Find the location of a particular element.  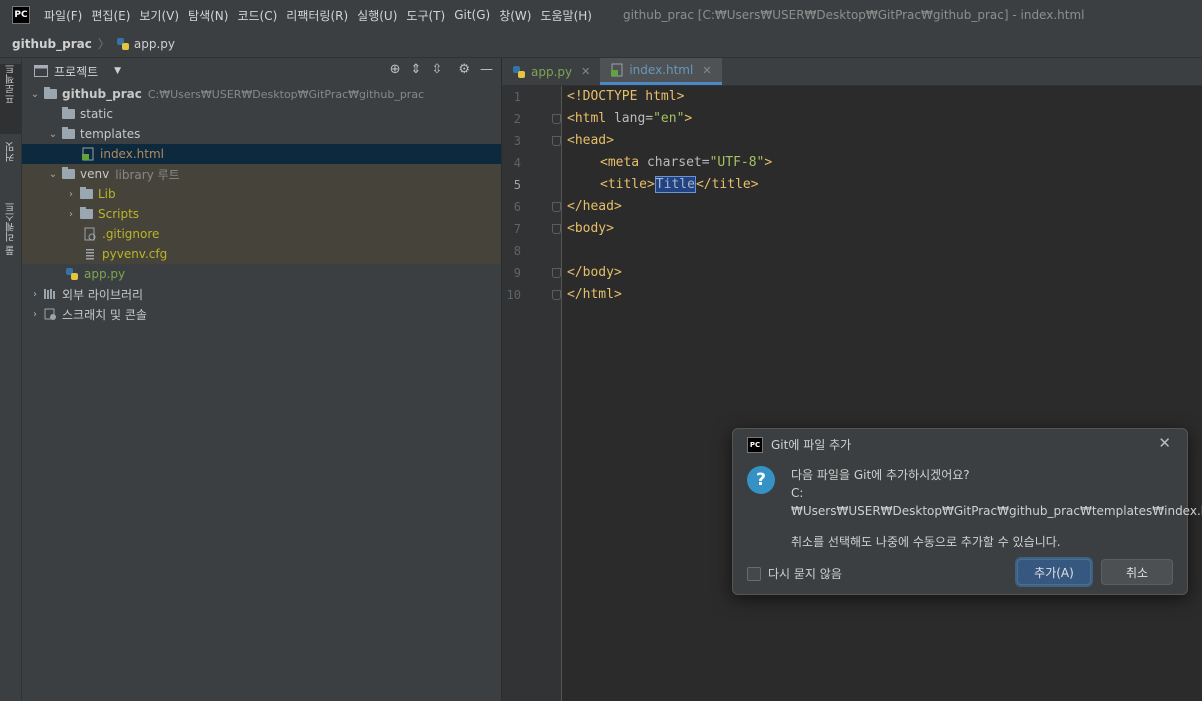

line-number: 3 is located at coordinates (531, 141).